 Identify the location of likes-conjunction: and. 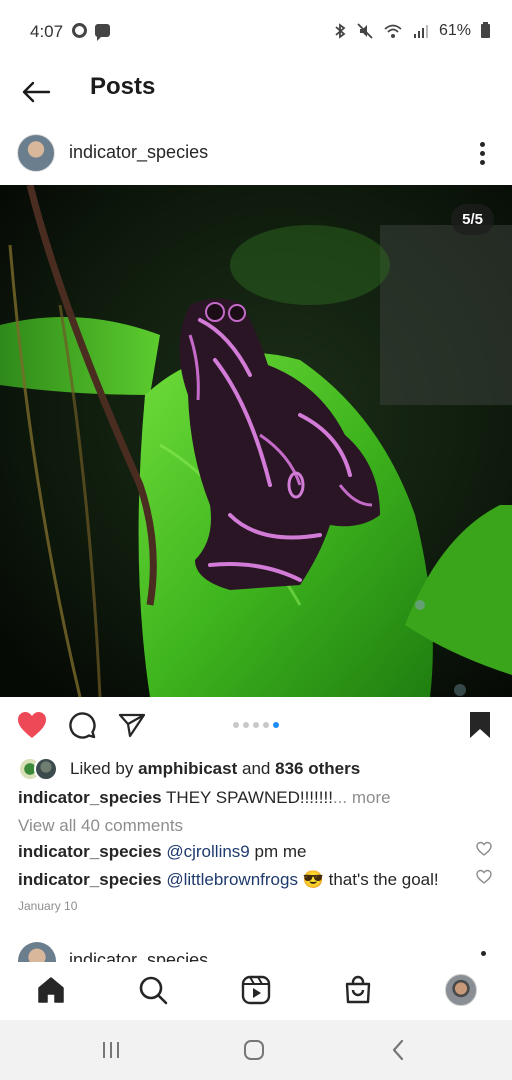
(256, 768).